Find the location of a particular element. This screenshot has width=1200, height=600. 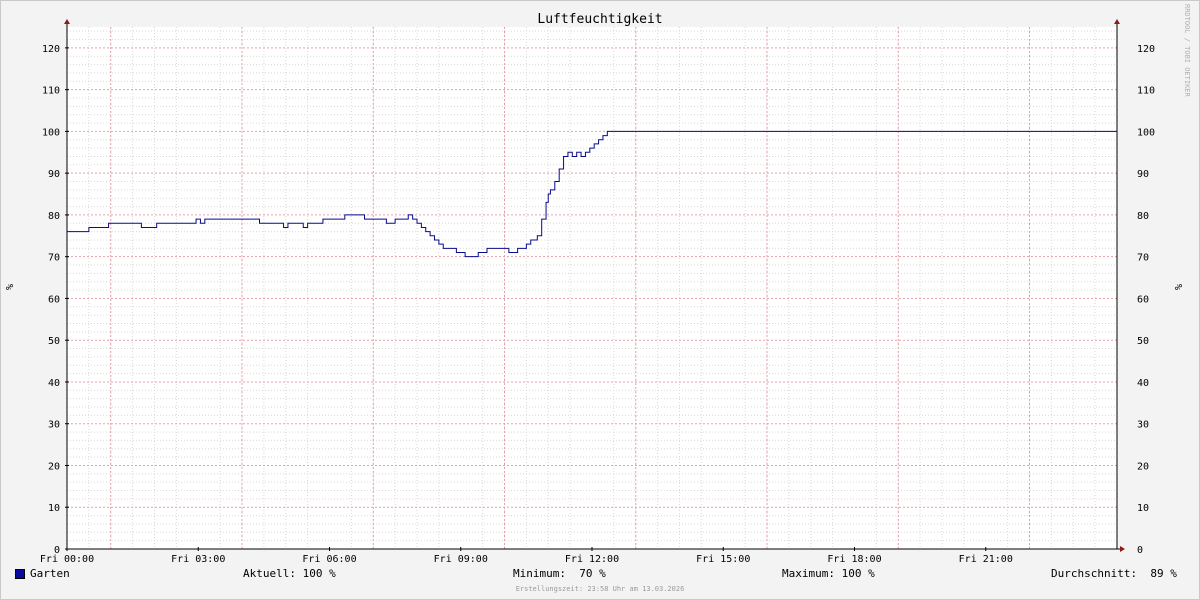

legend-maximum: Maximum: 100 % is located at coordinates (828, 573).